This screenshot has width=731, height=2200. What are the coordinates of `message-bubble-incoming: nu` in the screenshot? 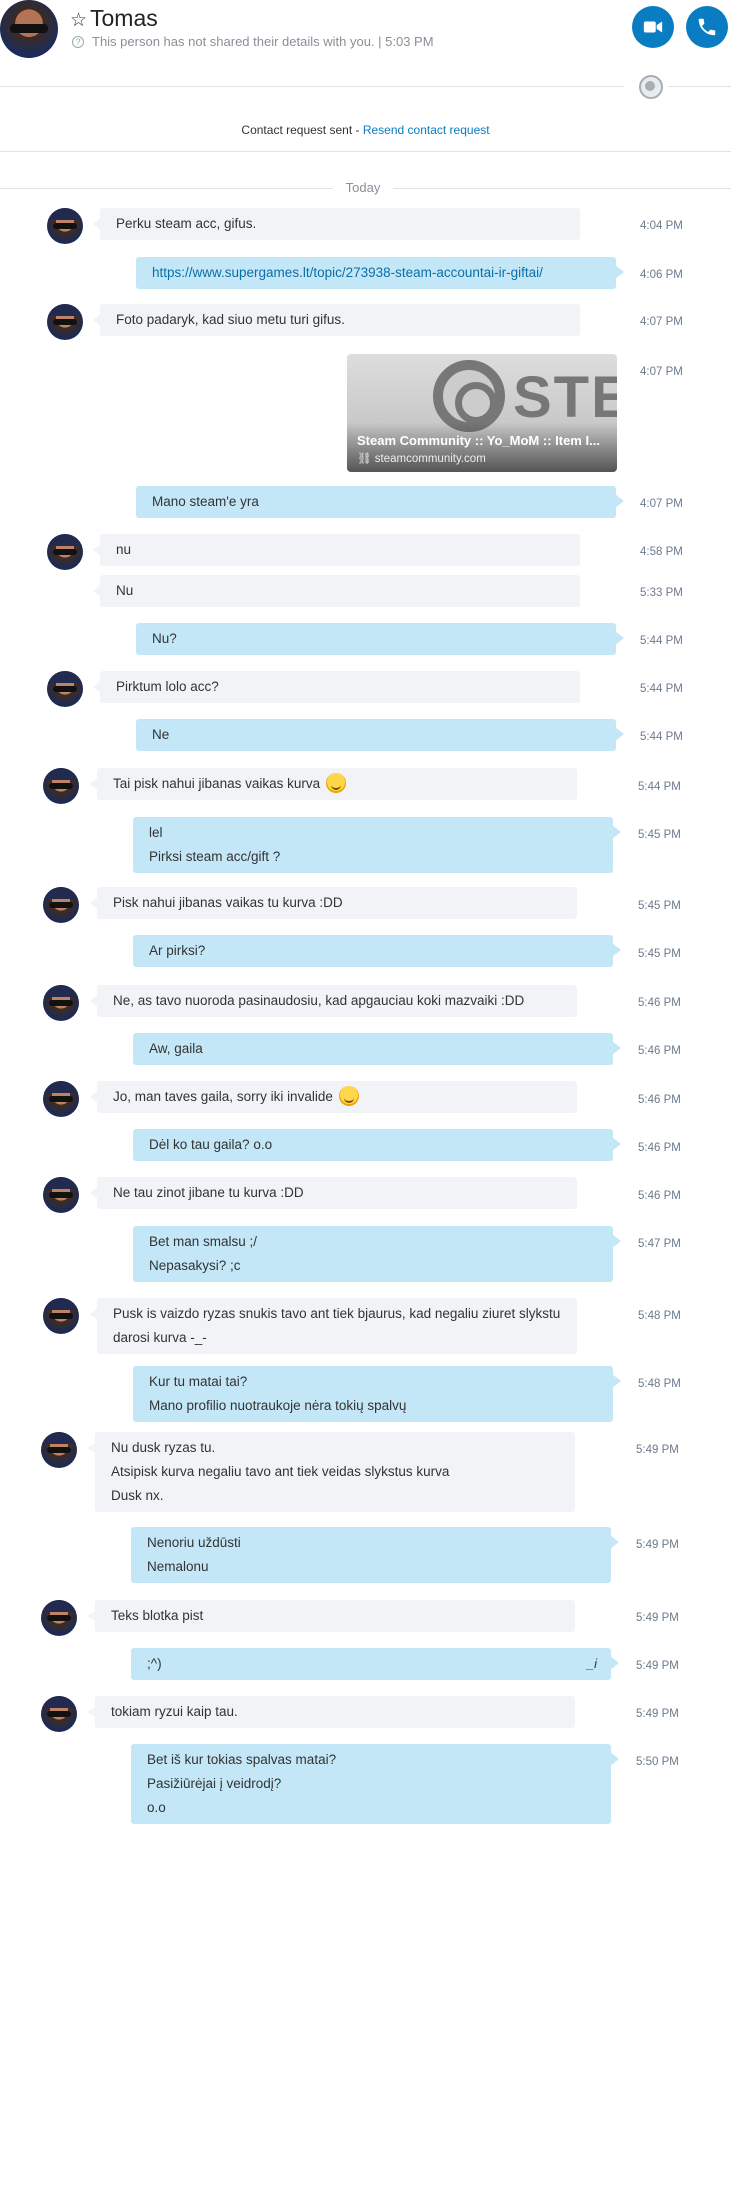 It's located at (336, 550).